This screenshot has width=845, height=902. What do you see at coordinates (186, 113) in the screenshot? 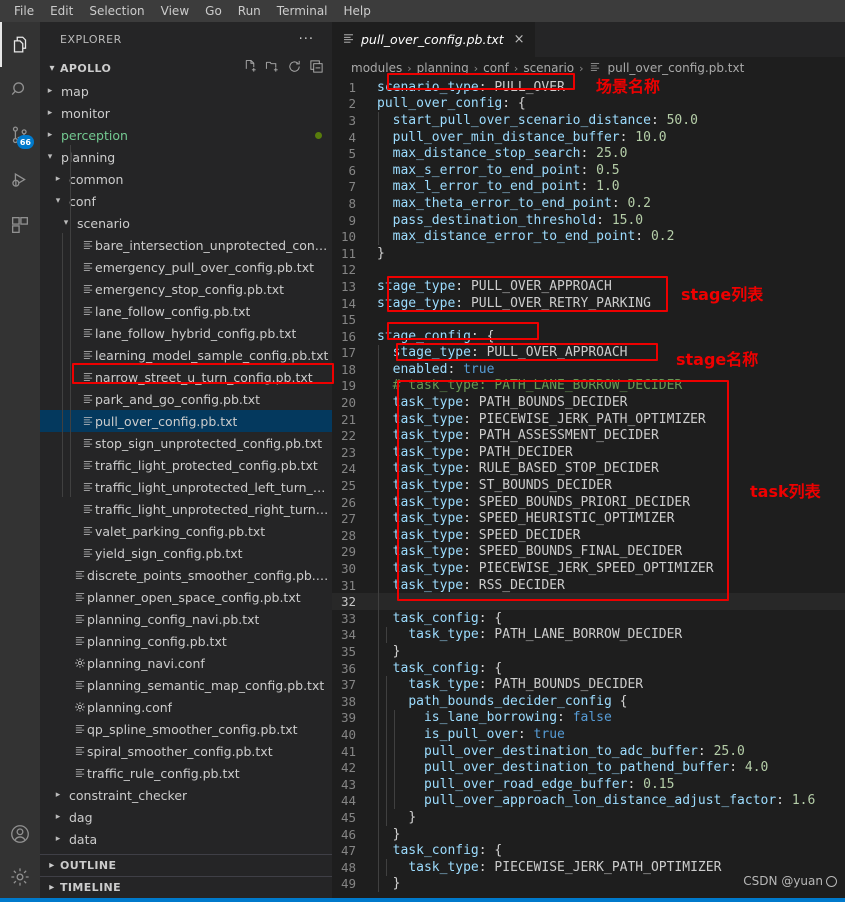
I see `tree-folder-monitor: ▸ monitor` at bounding box center [186, 113].